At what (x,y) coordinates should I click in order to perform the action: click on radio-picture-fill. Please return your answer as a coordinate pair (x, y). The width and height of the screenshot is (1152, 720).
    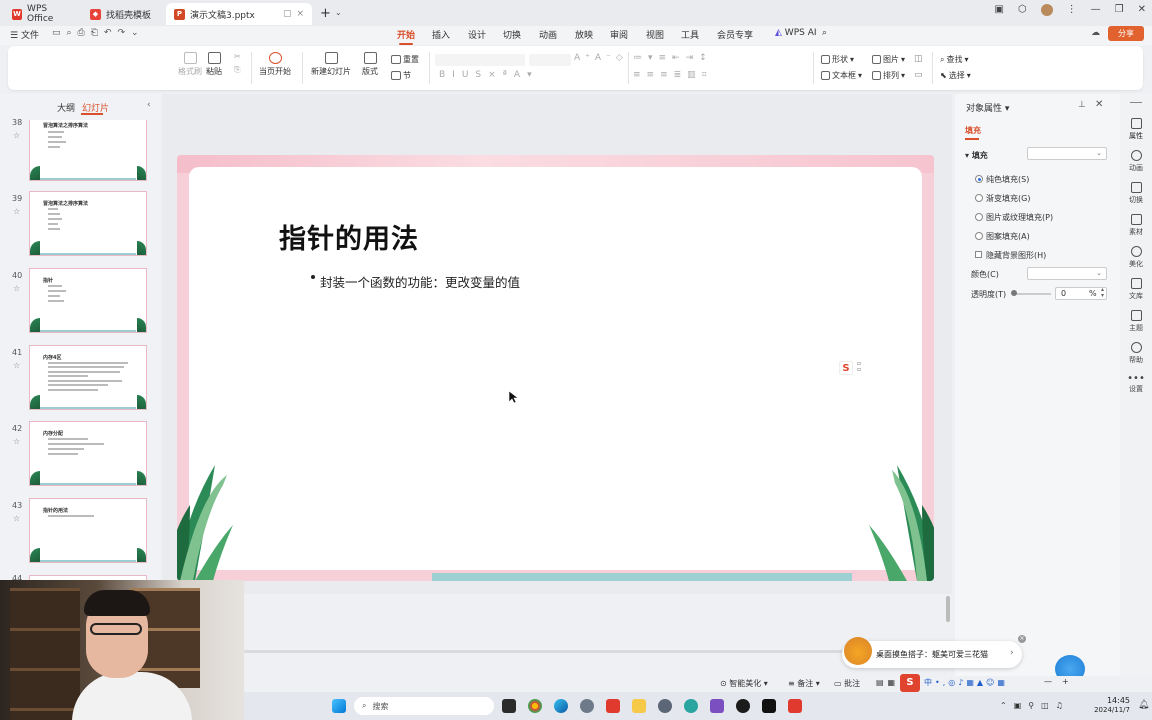
    Looking at the image, I should click on (979, 217).